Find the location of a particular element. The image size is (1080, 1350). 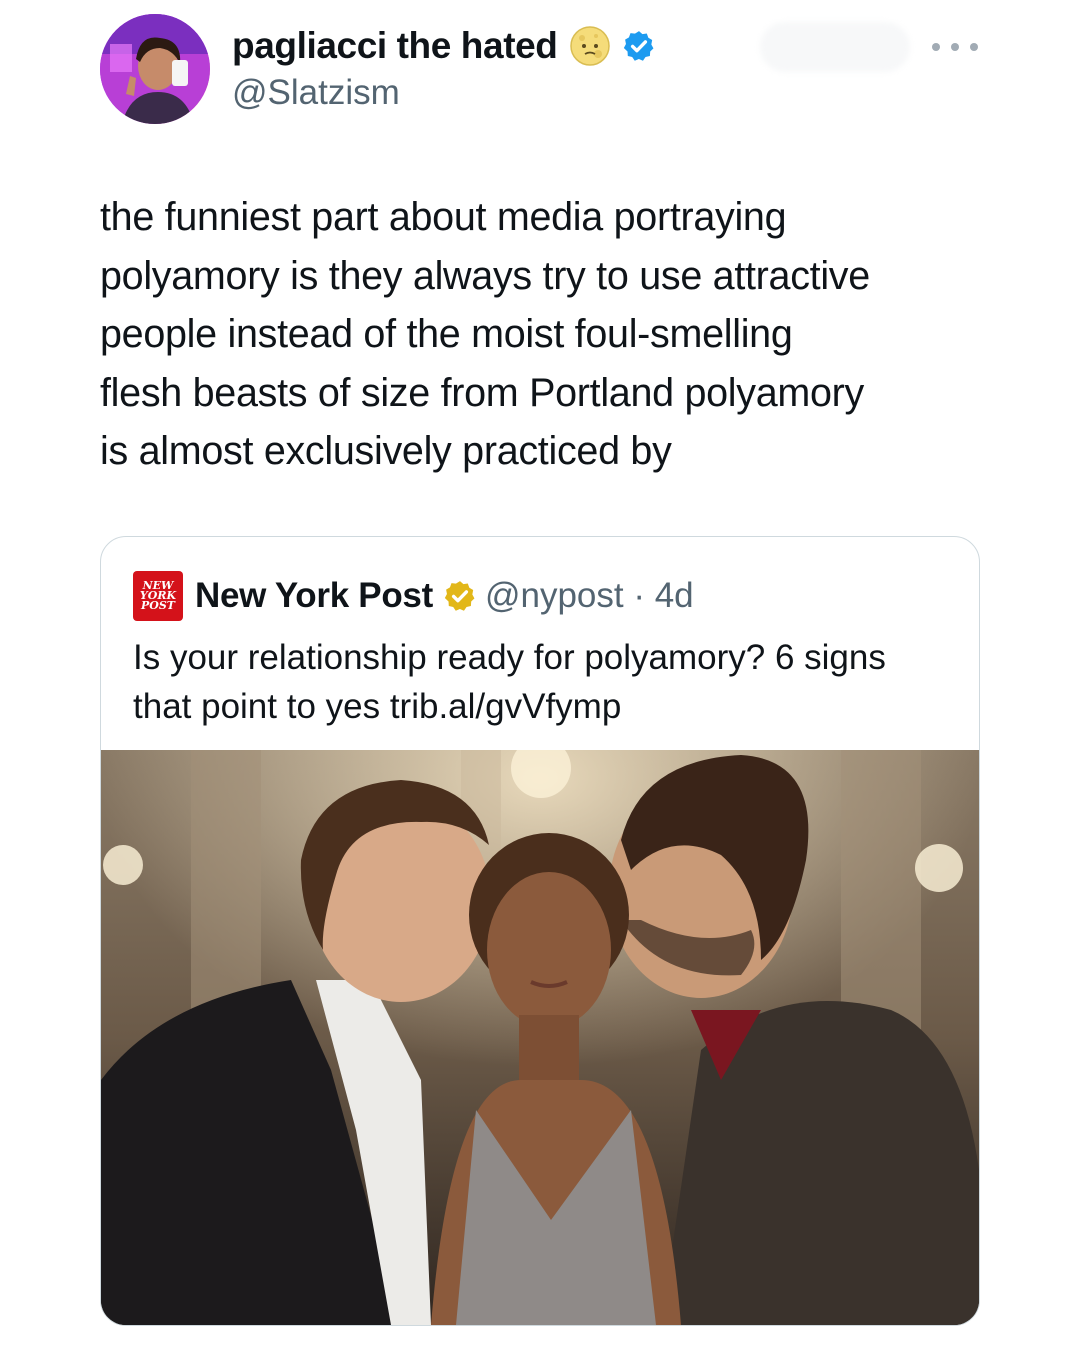

quoted-handle-time: @nypost · 4d is located at coordinates (589, 596).